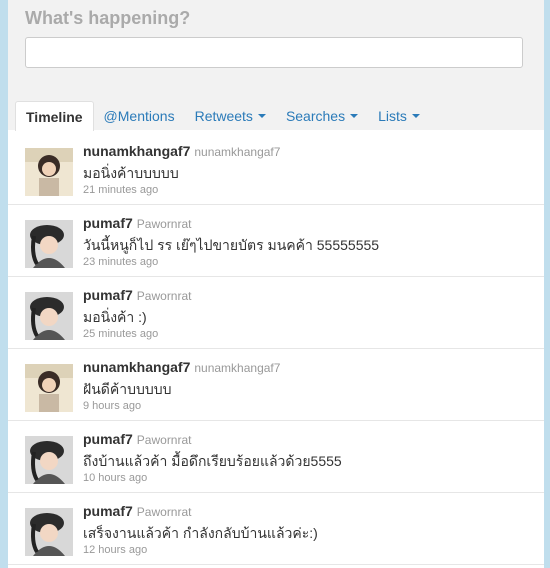  I want to click on tab-timeline-label: Timeline, so click(54, 116).